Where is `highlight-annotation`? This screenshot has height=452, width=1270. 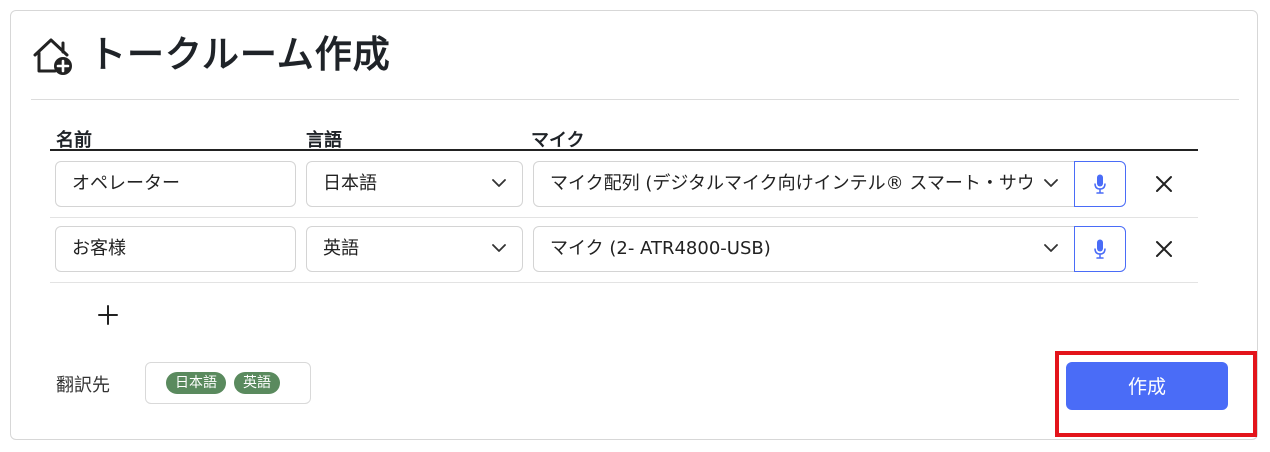
highlight-annotation is located at coordinates (1156, 394).